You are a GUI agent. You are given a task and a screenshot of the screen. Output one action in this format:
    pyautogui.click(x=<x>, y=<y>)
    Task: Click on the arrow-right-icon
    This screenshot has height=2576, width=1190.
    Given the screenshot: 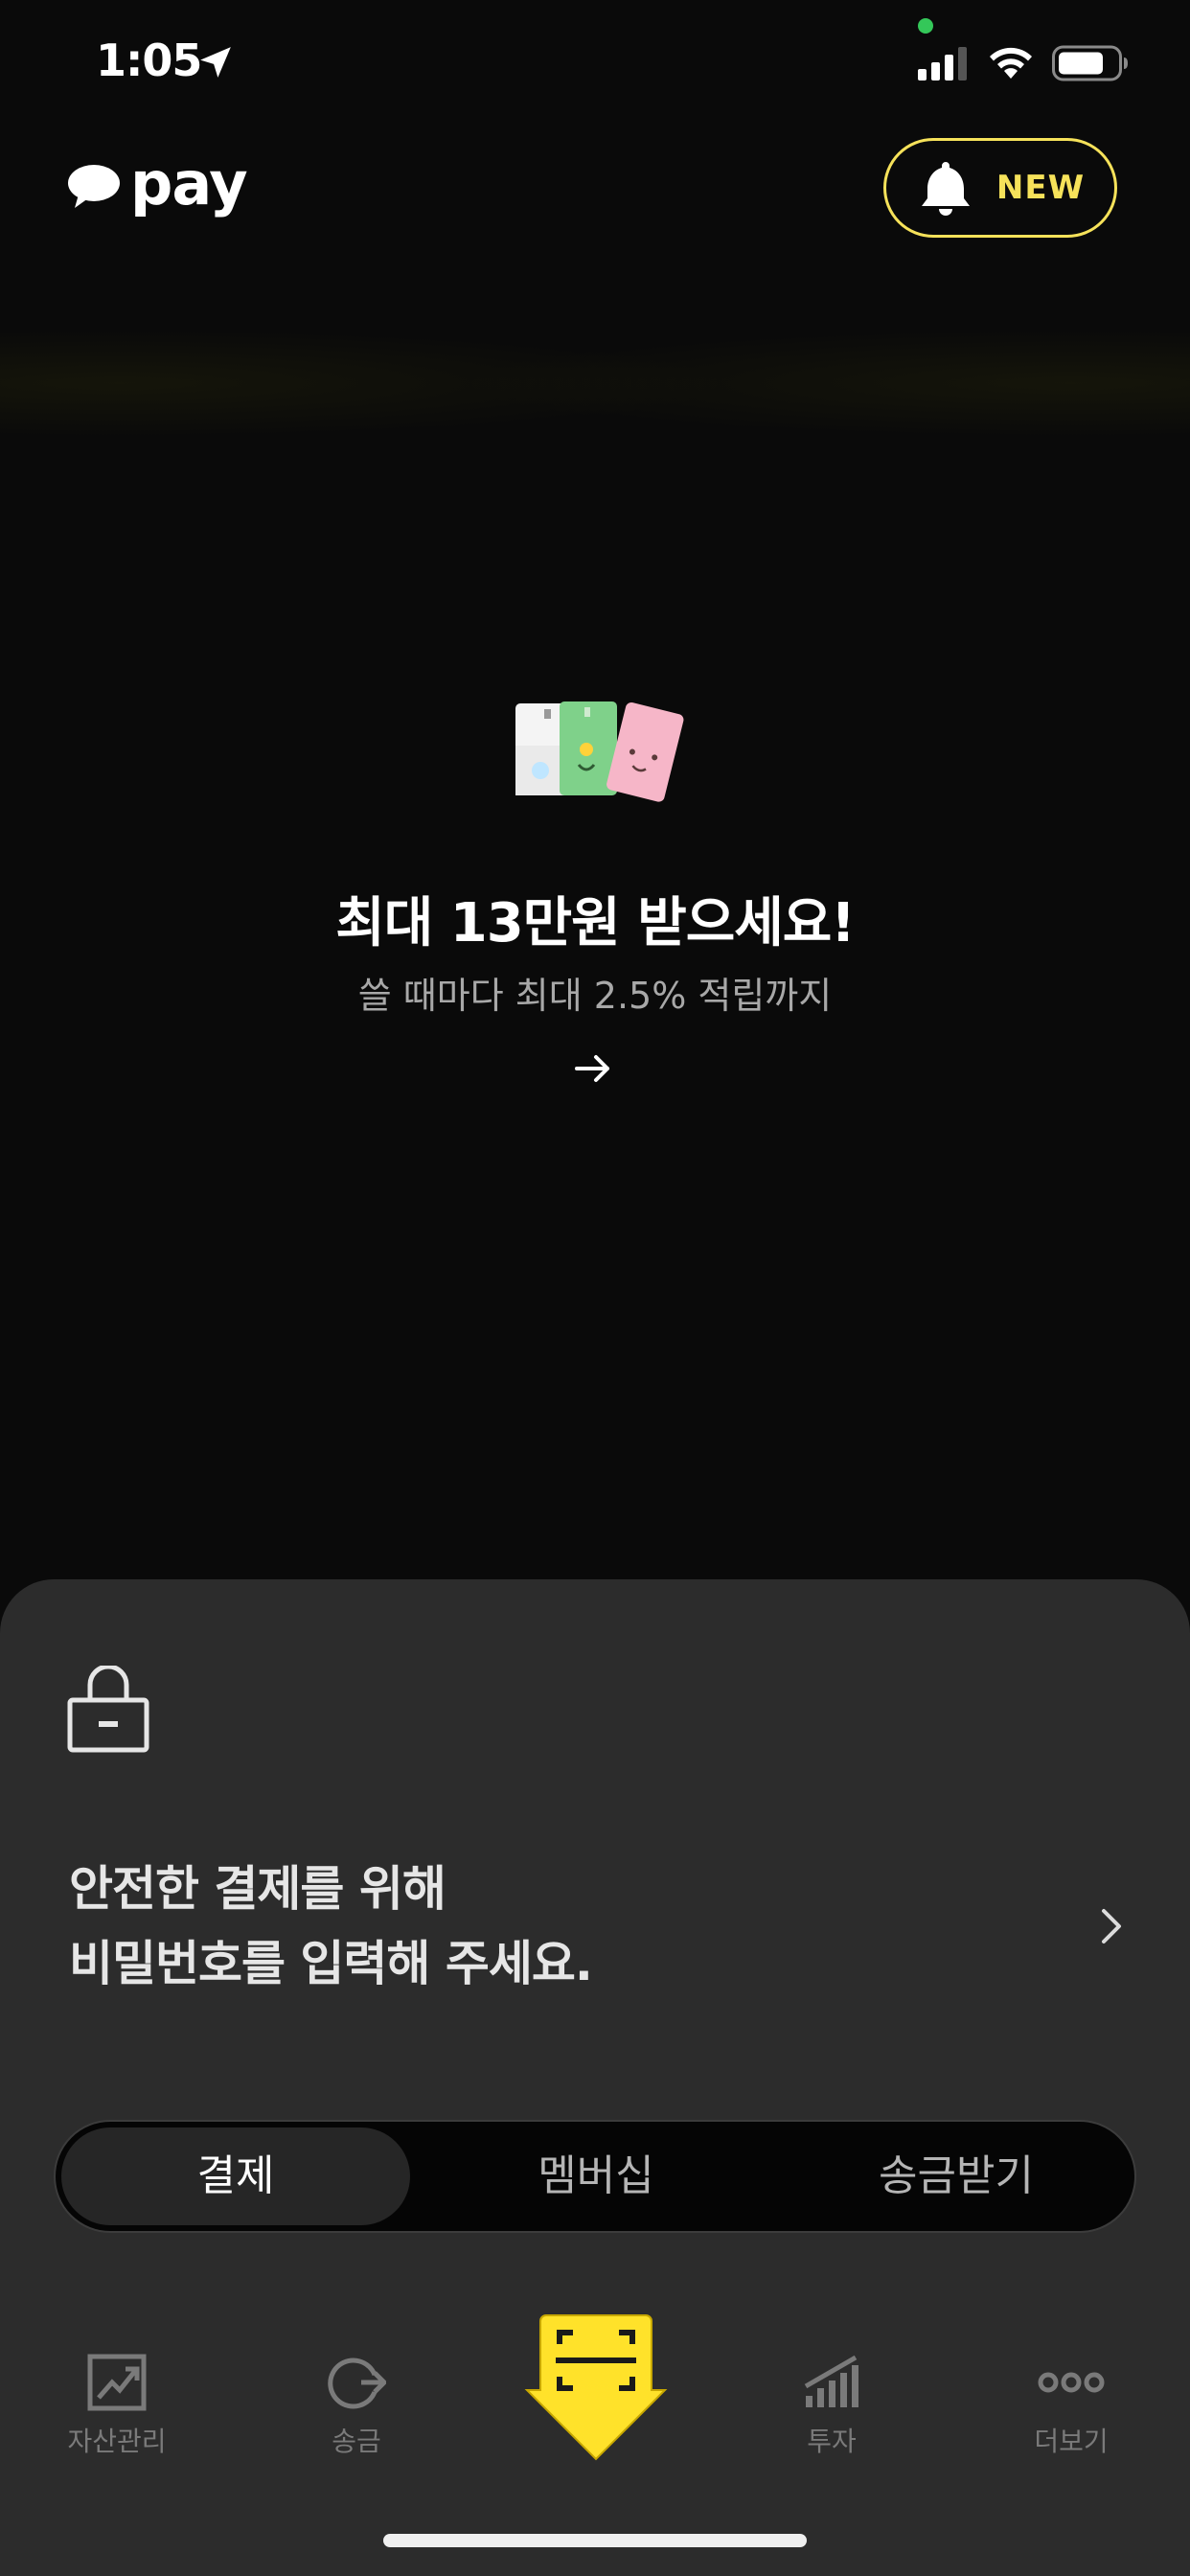 What is the action you would take?
    pyautogui.click(x=593, y=1068)
    